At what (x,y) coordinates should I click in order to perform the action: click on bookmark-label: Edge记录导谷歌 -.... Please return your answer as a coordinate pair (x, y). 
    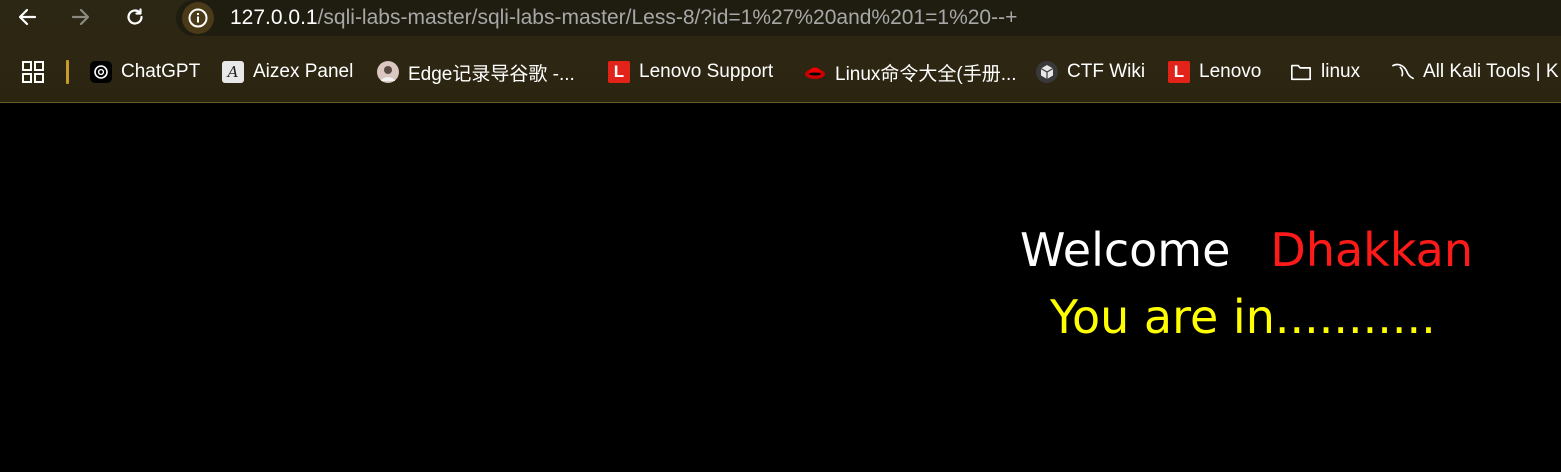
    Looking at the image, I should click on (491, 74).